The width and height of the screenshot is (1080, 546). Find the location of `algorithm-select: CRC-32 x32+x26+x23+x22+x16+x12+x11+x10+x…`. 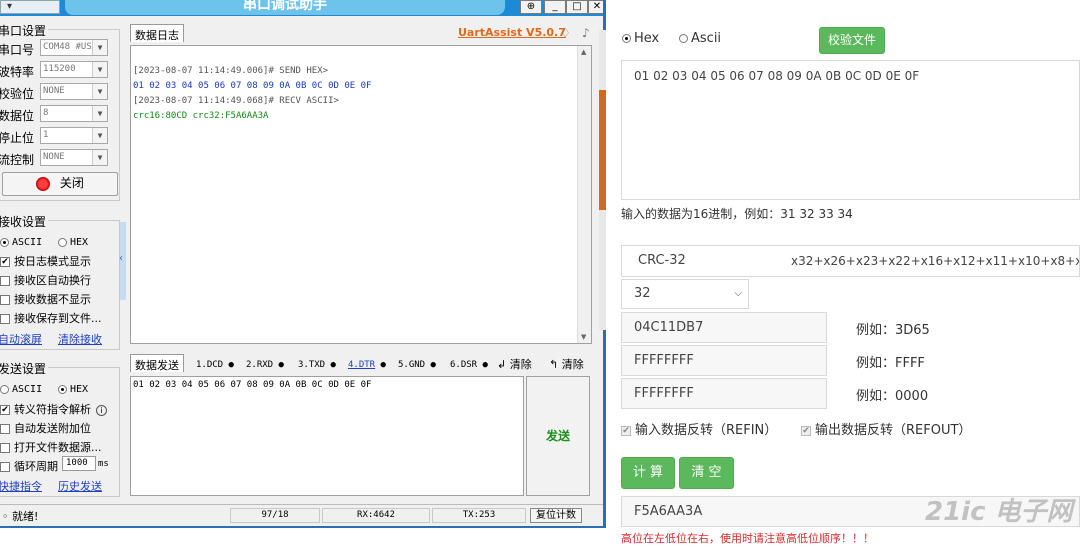

algorithm-select: CRC-32 x32+x26+x23+x22+x16+x12+x11+x10+x… is located at coordinates (850, 261).